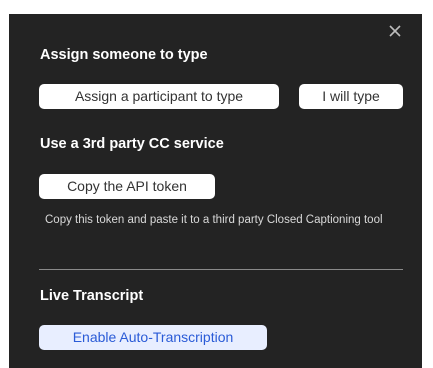  Describe the element at coordinates (127, 186) in the screenshot. I see `copy-api-token-button: Copy the API token` at that location.